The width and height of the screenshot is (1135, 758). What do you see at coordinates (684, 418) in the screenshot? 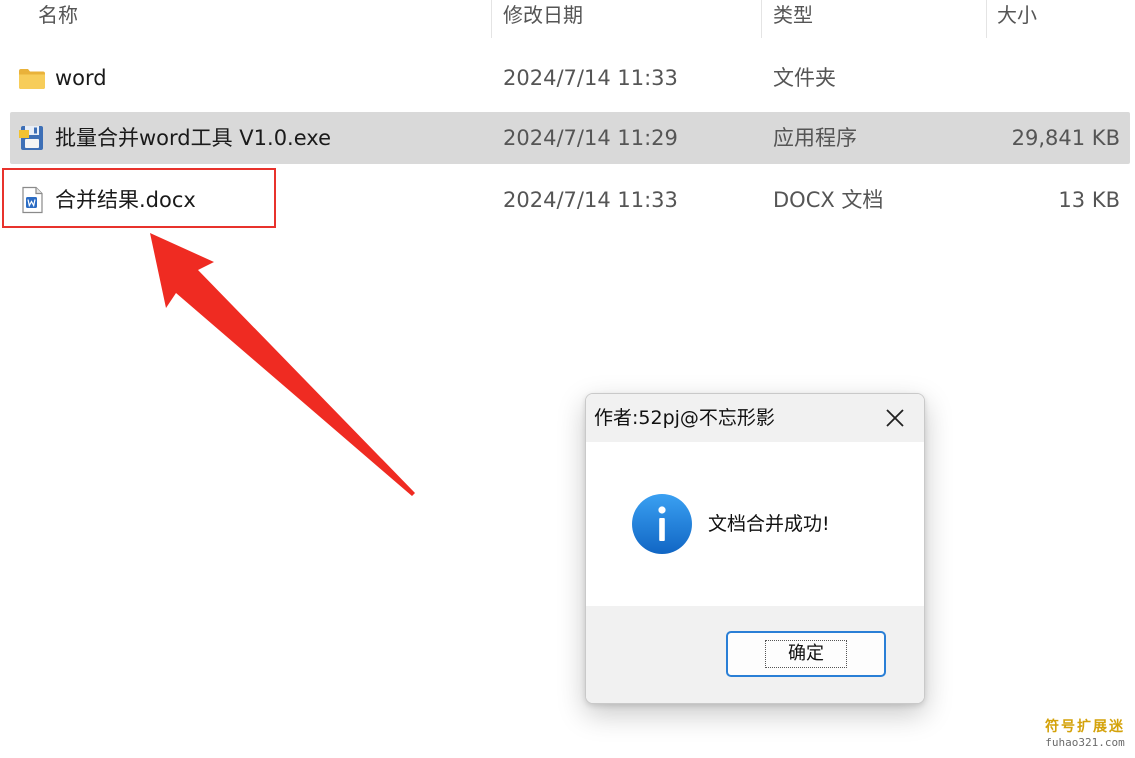
I see `dialog-title: 作者:52pj@不忘形影` at bounding box center [684, 418].